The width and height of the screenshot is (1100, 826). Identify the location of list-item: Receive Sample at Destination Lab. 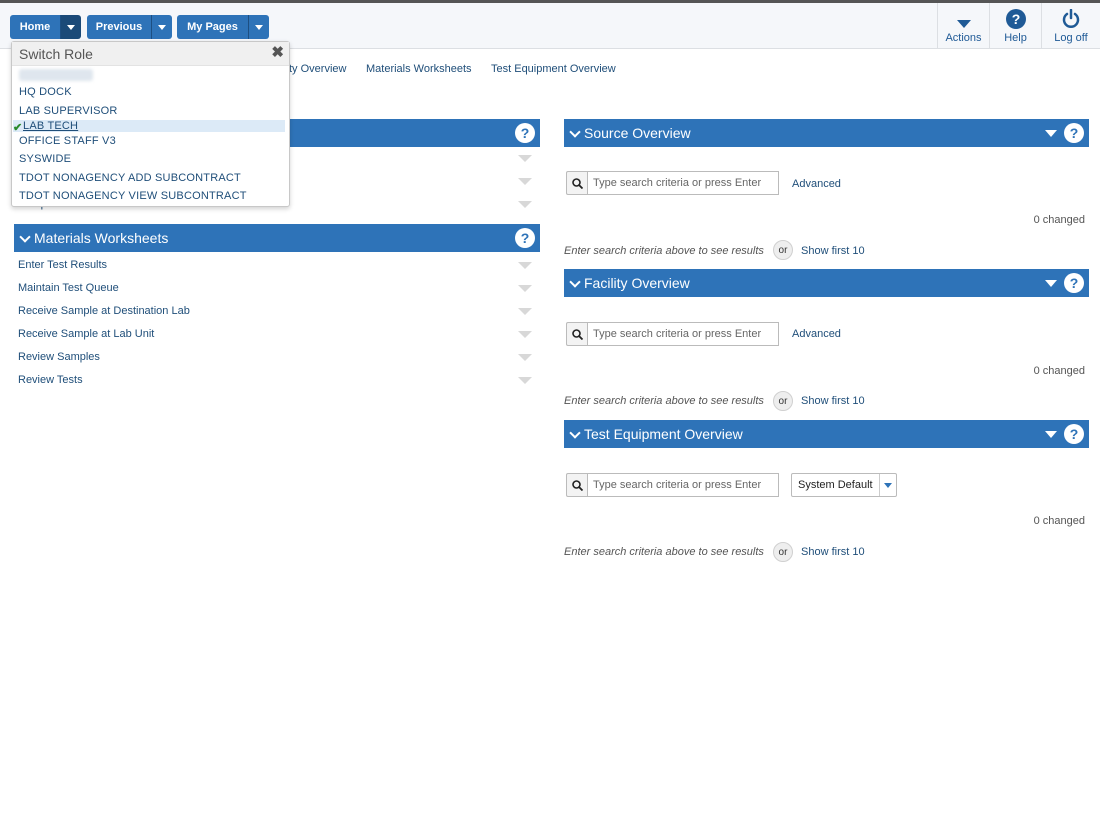
(276, 314).